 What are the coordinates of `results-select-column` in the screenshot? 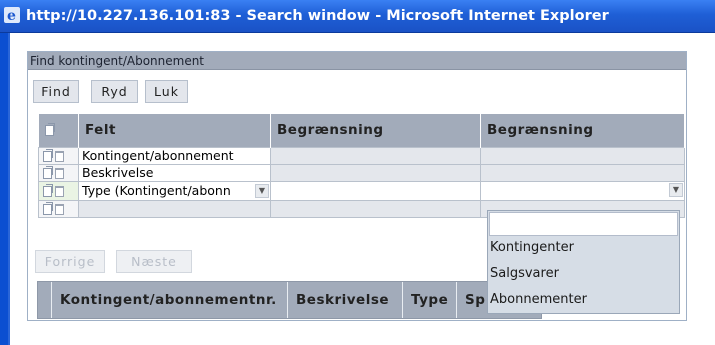 It's located at (45, 300).